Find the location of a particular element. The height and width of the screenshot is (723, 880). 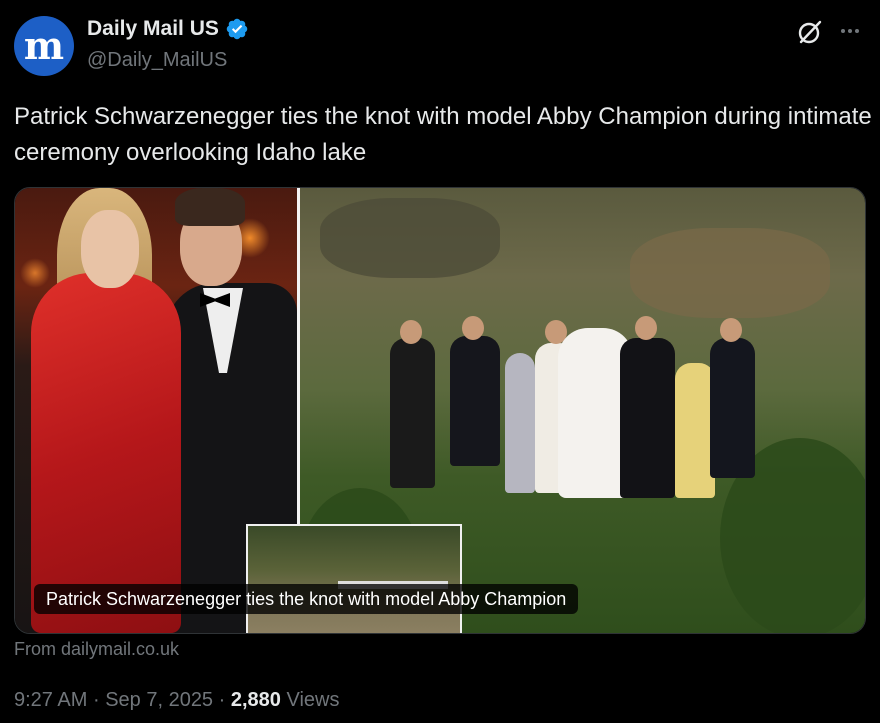

author-handle: @Daily_MailUS is located at coordinates (157, 60).